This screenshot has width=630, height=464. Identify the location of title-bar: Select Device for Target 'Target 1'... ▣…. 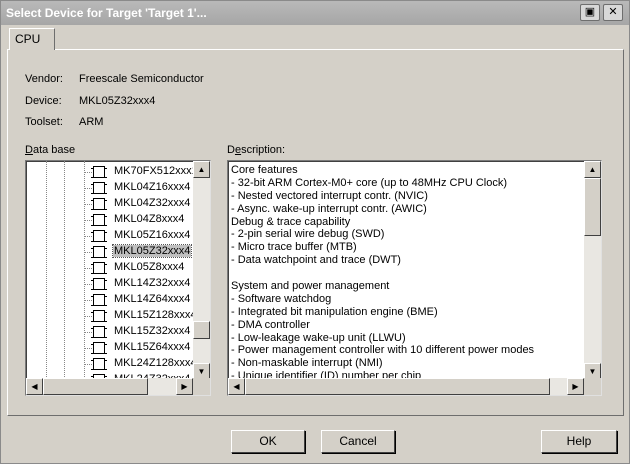
(315, 13).